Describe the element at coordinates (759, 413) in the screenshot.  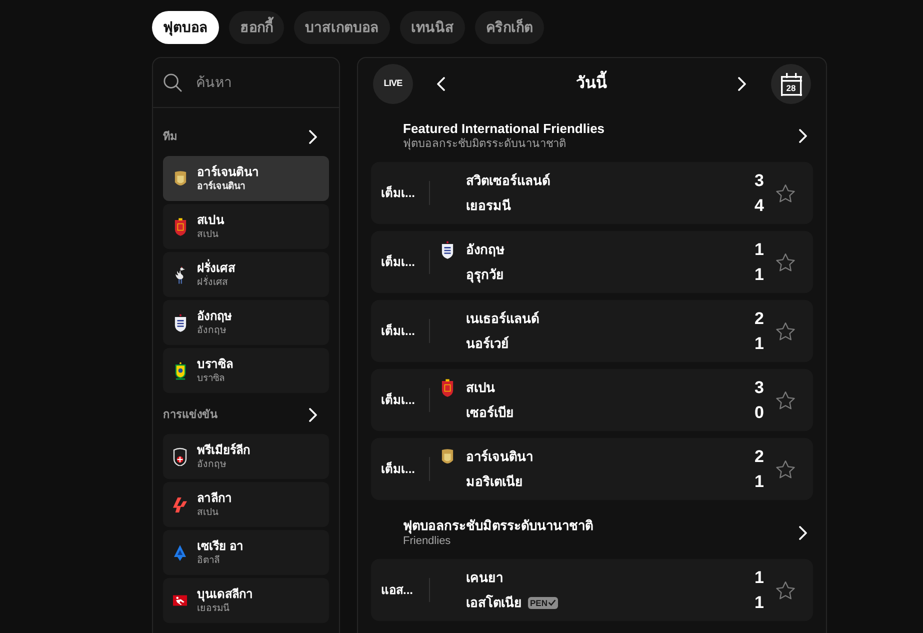
I see `team-score: 0` at that location.